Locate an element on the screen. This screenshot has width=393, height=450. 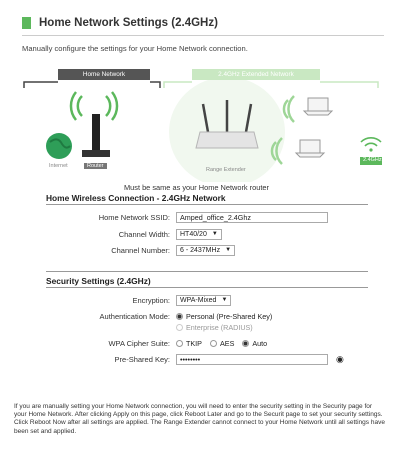
cipher-tkip-radio is located at coordinates (179, 343).